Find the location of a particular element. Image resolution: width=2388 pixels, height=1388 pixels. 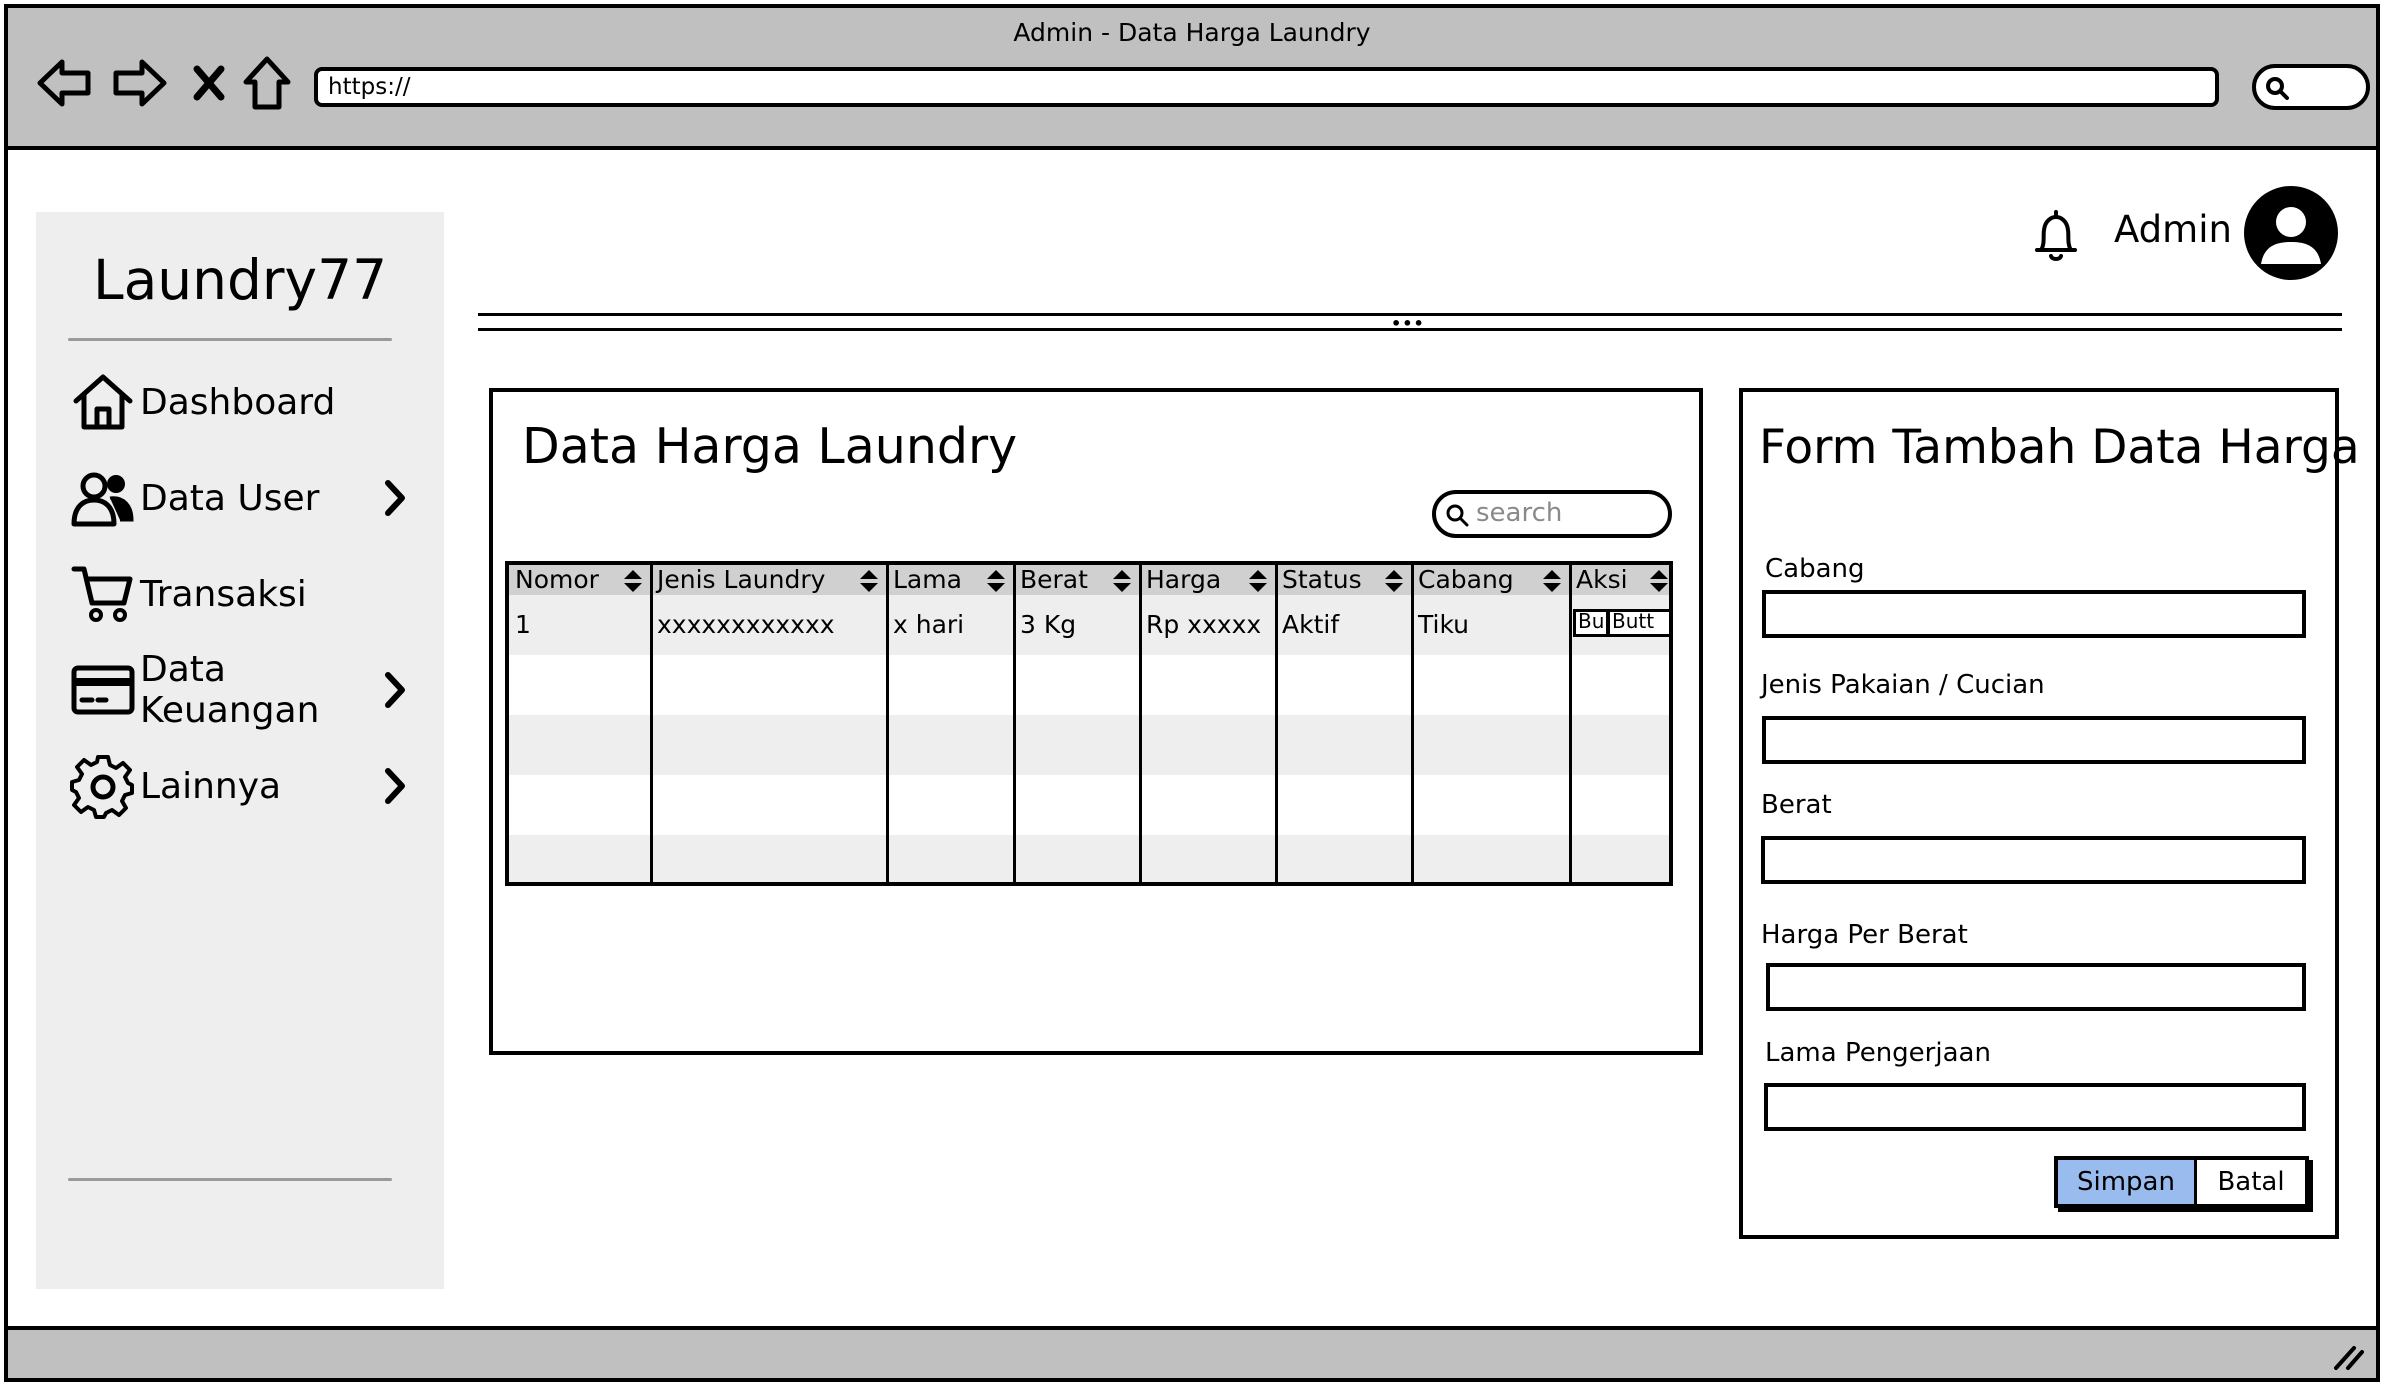

column-header-label: Harga is located at coordinates (1184, 579).